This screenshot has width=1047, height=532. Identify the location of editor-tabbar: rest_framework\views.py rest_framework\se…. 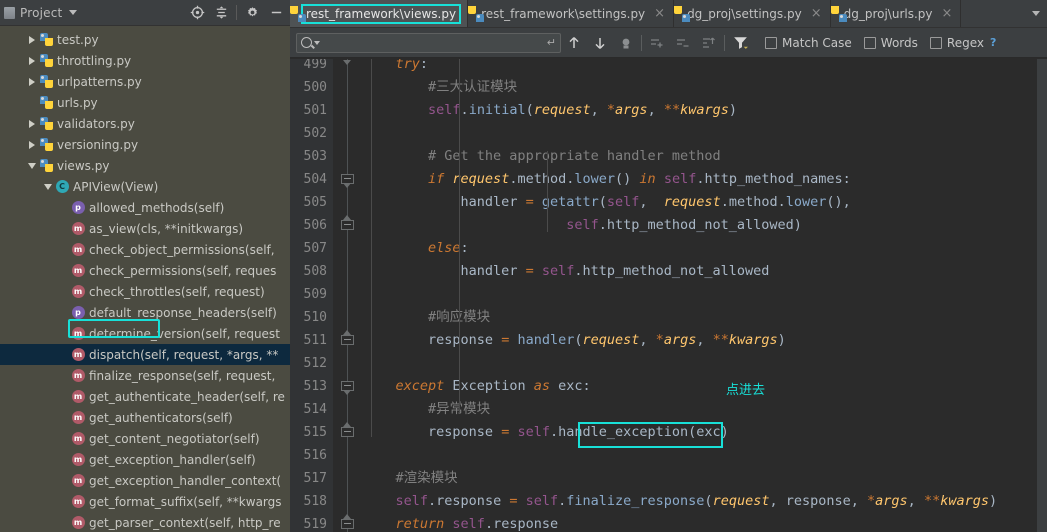
(668, 14).